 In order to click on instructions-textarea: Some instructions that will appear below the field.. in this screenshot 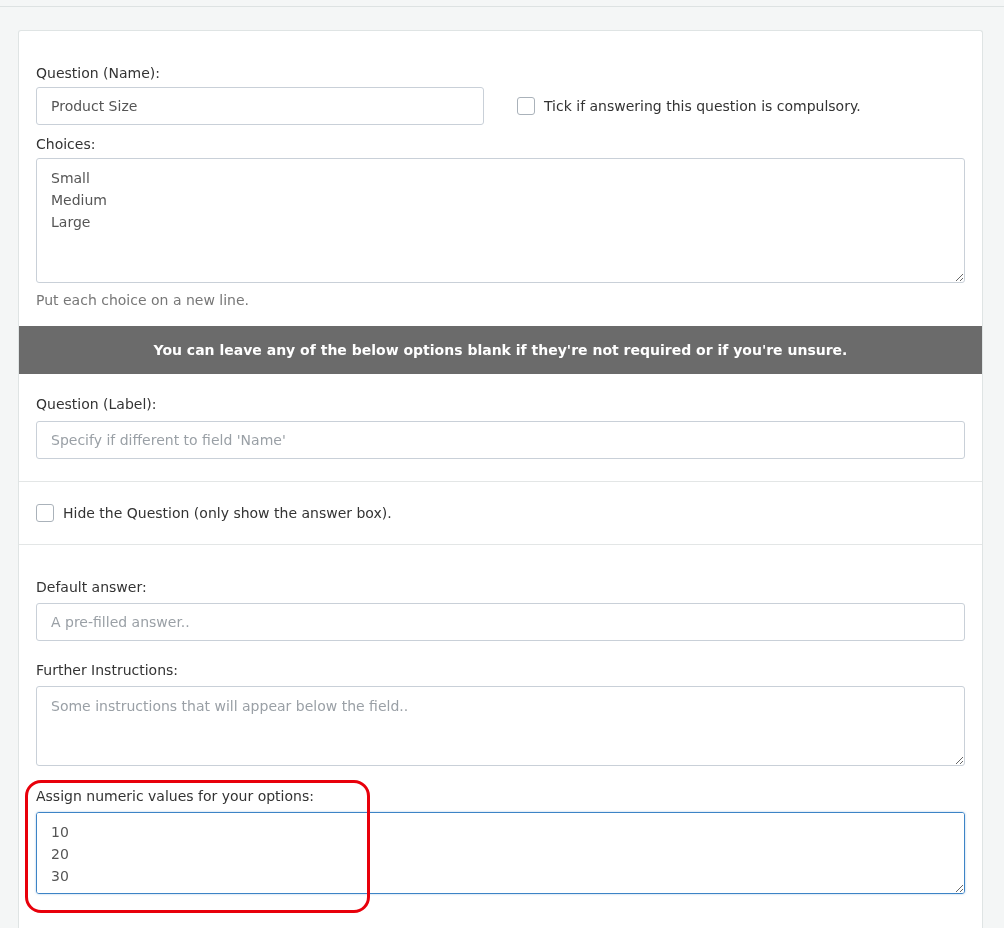, I will do `click(500, 726)`.